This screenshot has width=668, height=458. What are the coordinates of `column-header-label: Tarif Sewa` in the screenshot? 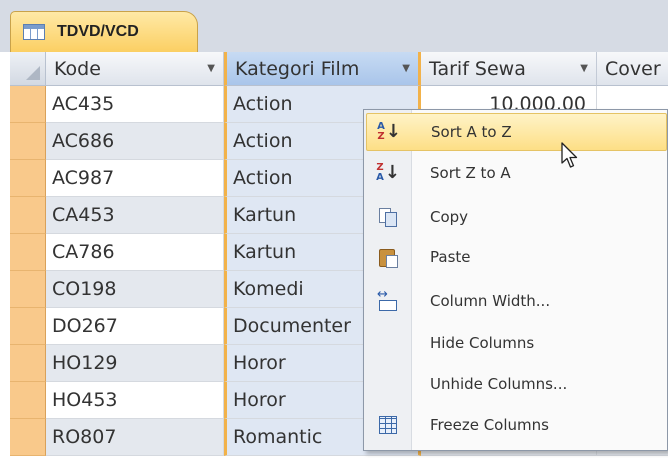 It's located at (477, 68).